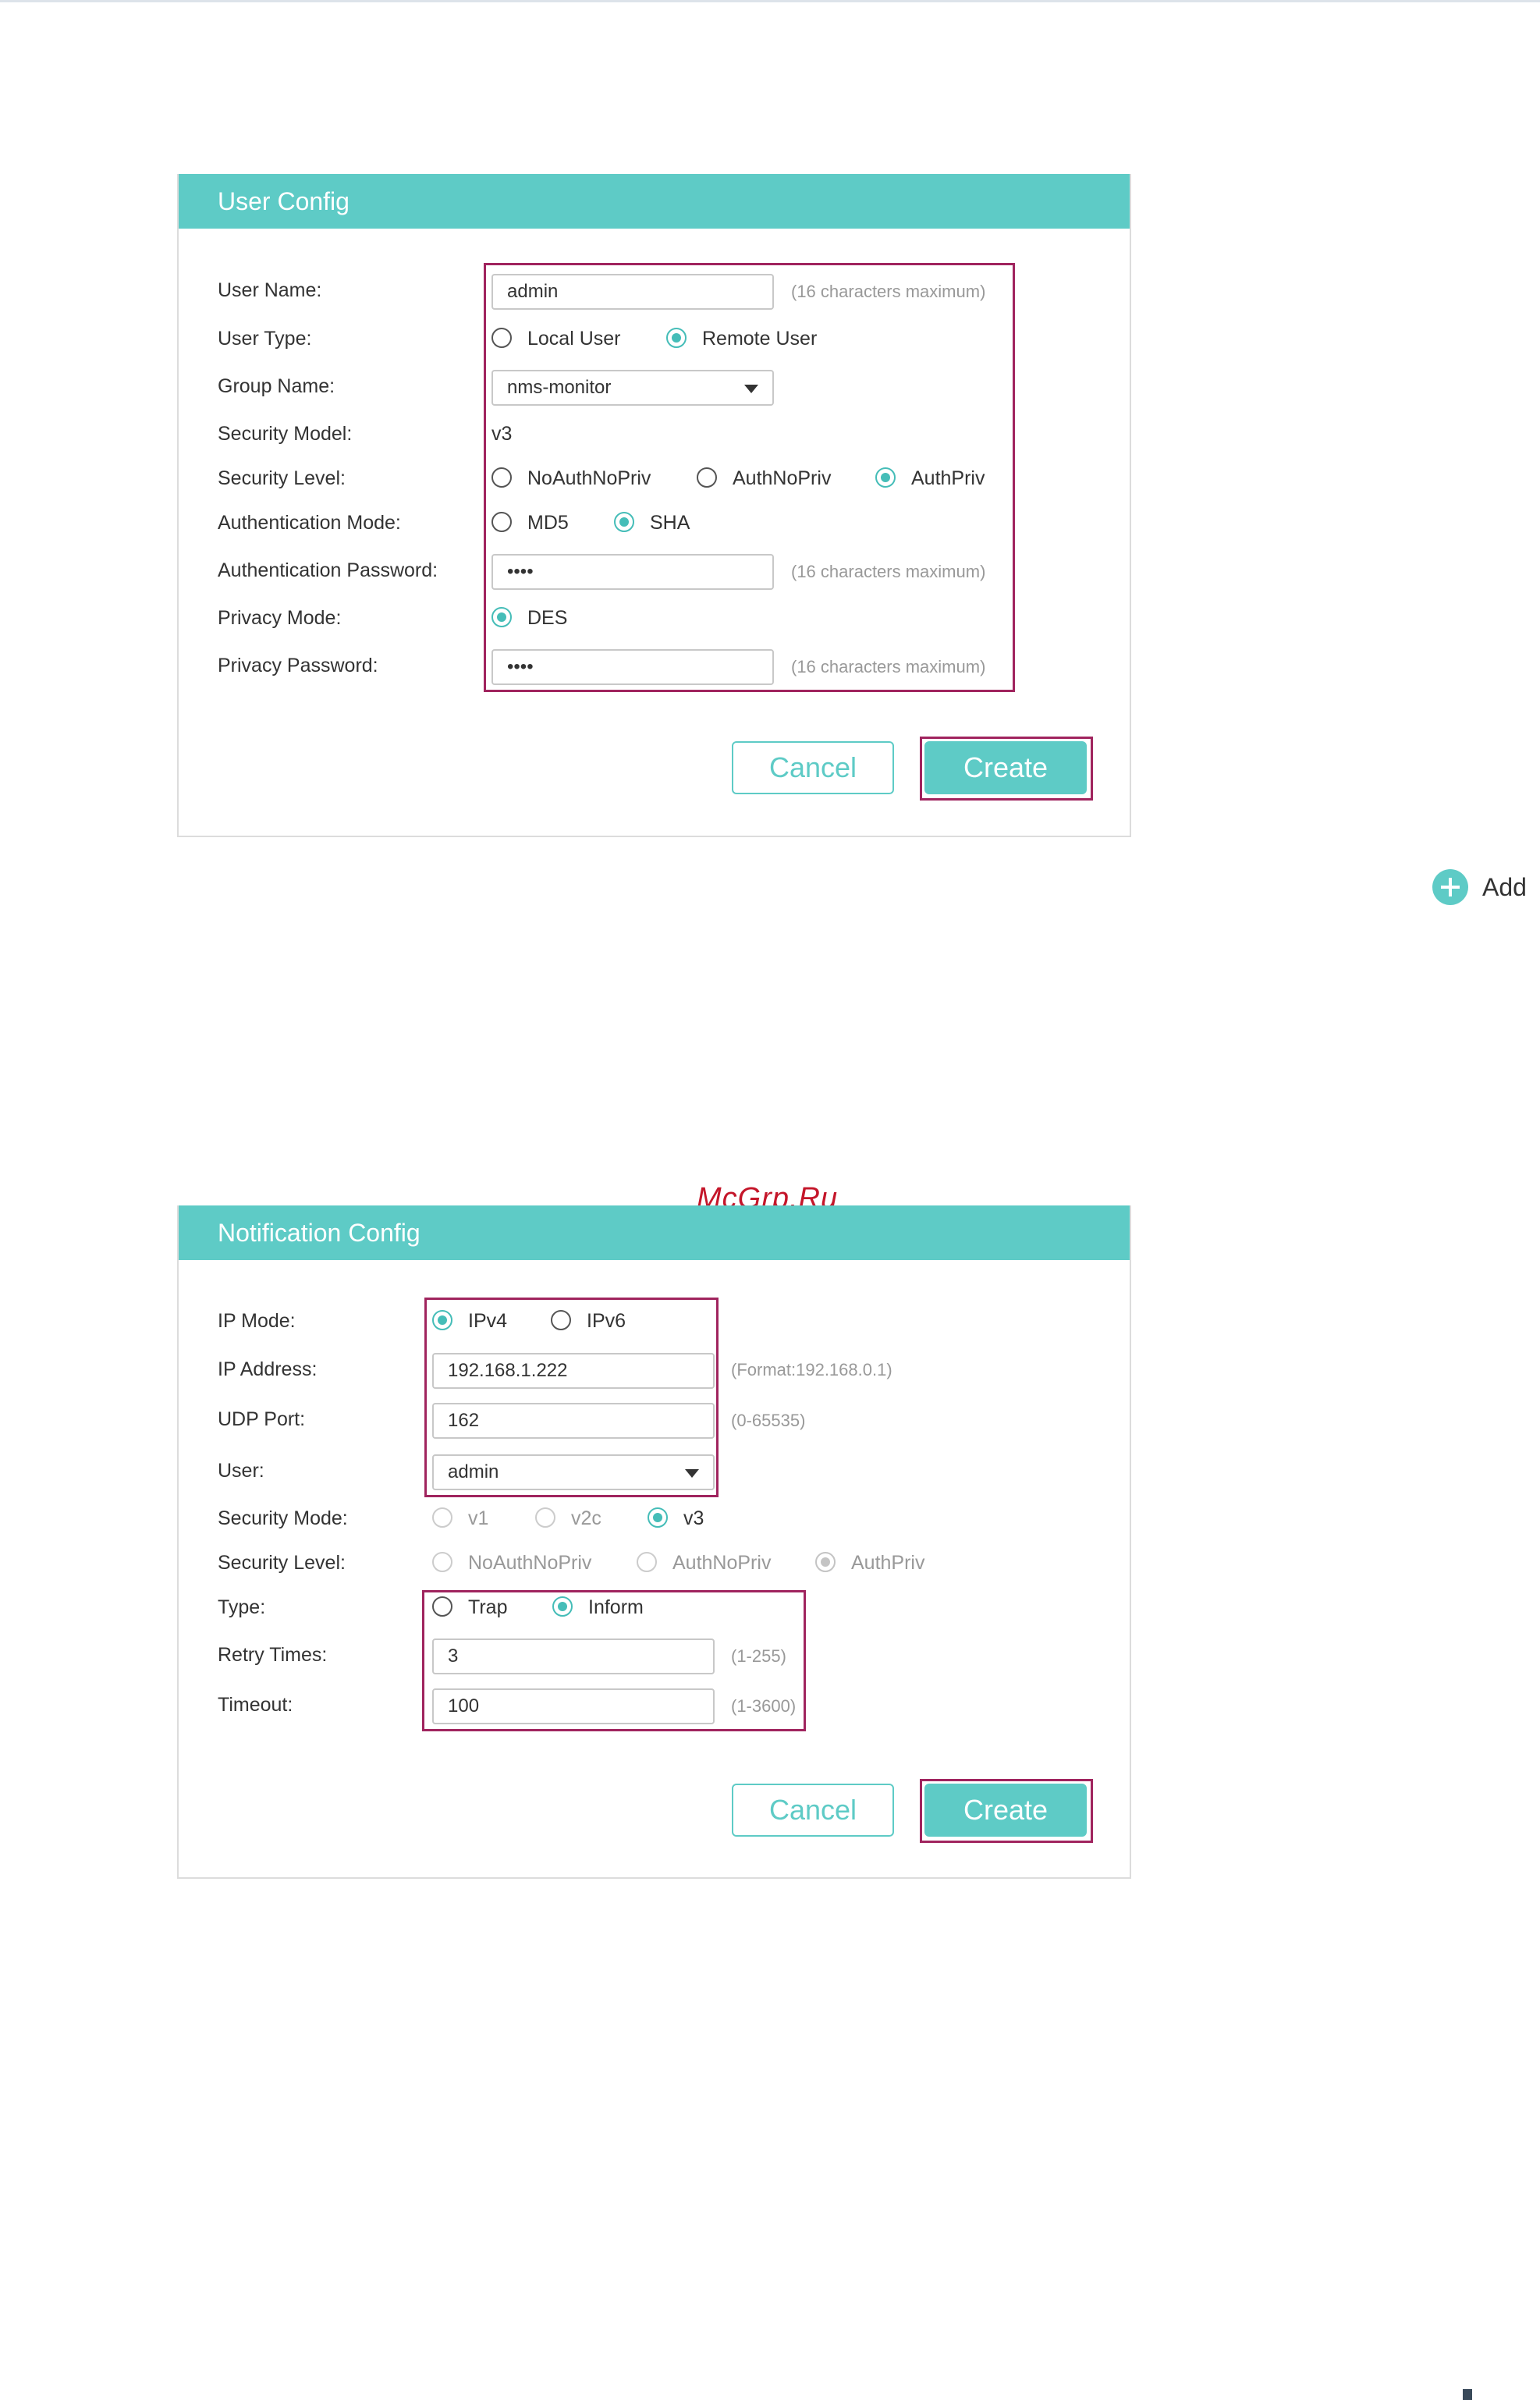 Image resolution: width=1540 pixels, height=2400 pixels. What do you see at coordinates (654, 1232) in the screenshot?
I see `panel-header: Notification Config` at bounding box center [654, 1232].